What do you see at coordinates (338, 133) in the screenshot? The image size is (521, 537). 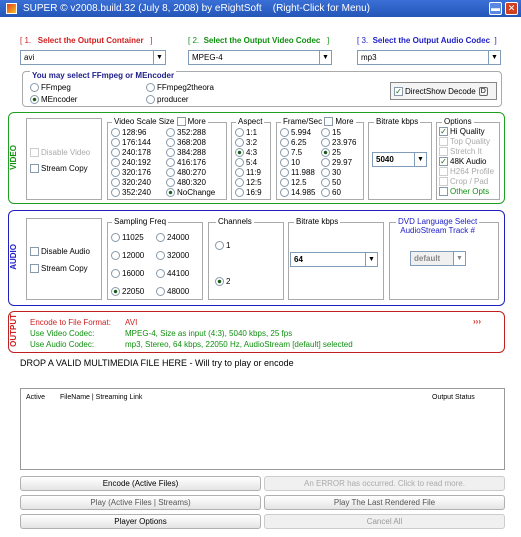 I see `radio-option: 15` at bounding box center [338, 133].